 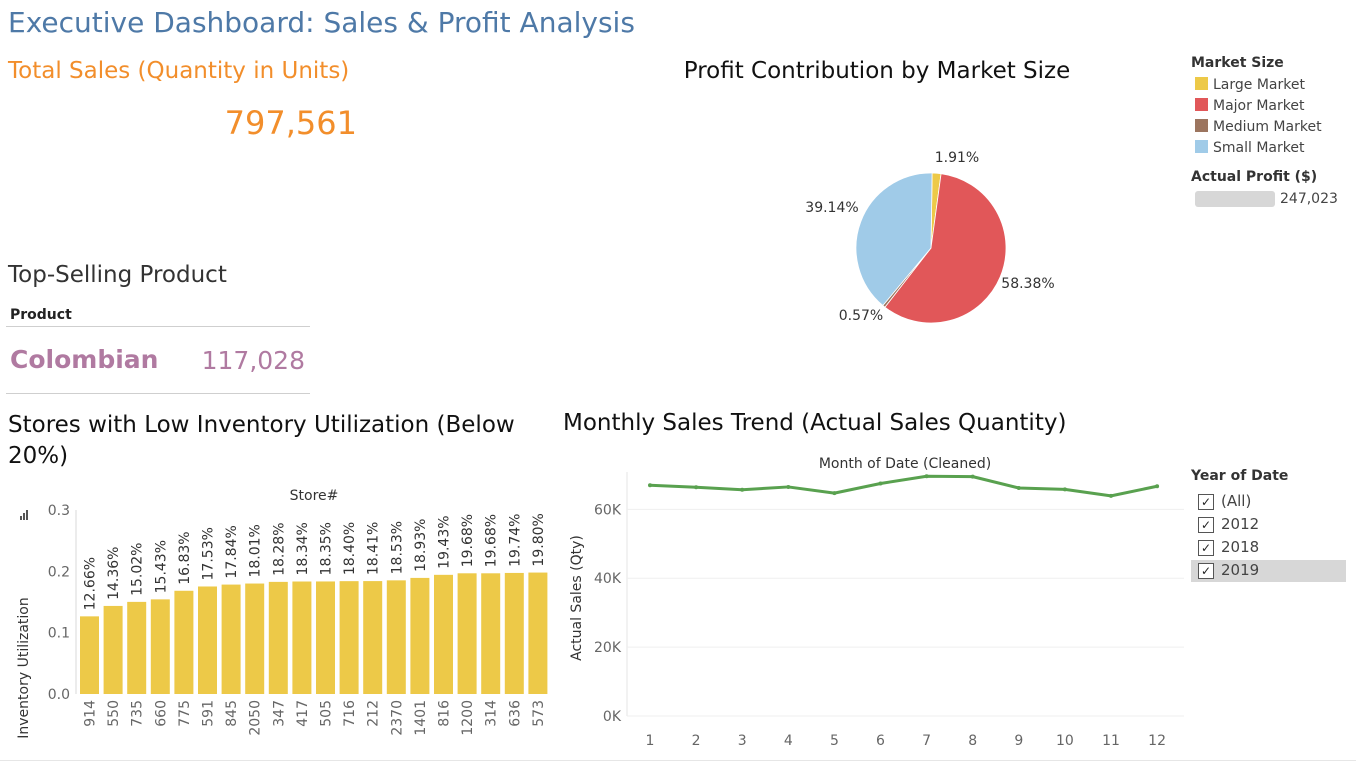 What do you see at coordinates (1249, 148) in the screenshot?
I see `legend-item-small-market: Small Market` at bounding box center [1249, 148].